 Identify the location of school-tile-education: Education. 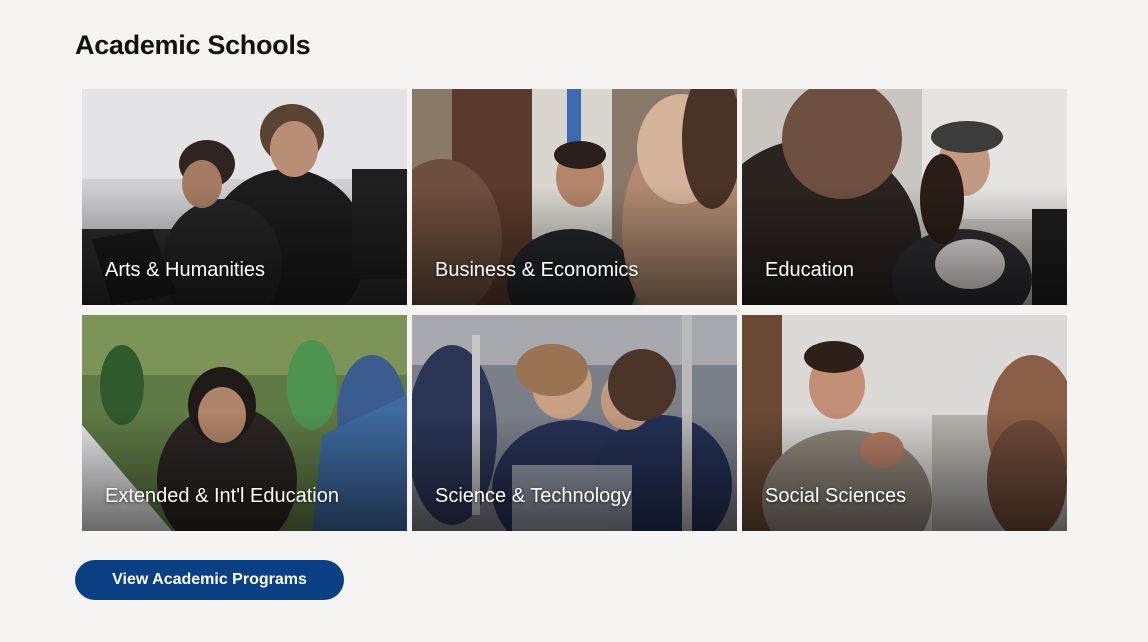
(904, 197).